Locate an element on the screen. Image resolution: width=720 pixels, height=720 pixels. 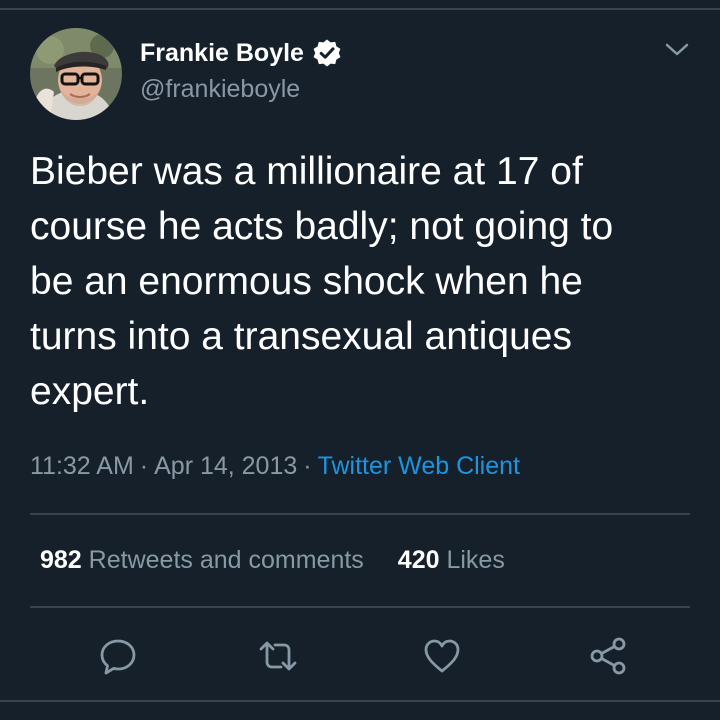
bottom-divider is located at coordinates (360, 701).